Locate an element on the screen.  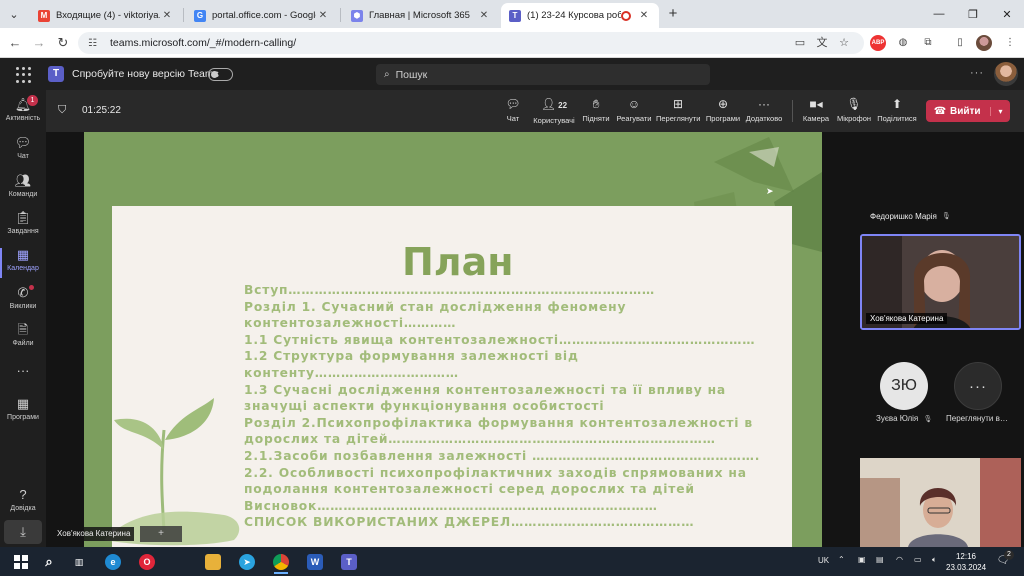
button-label: Поділитися is located at coordinates (897, 118).